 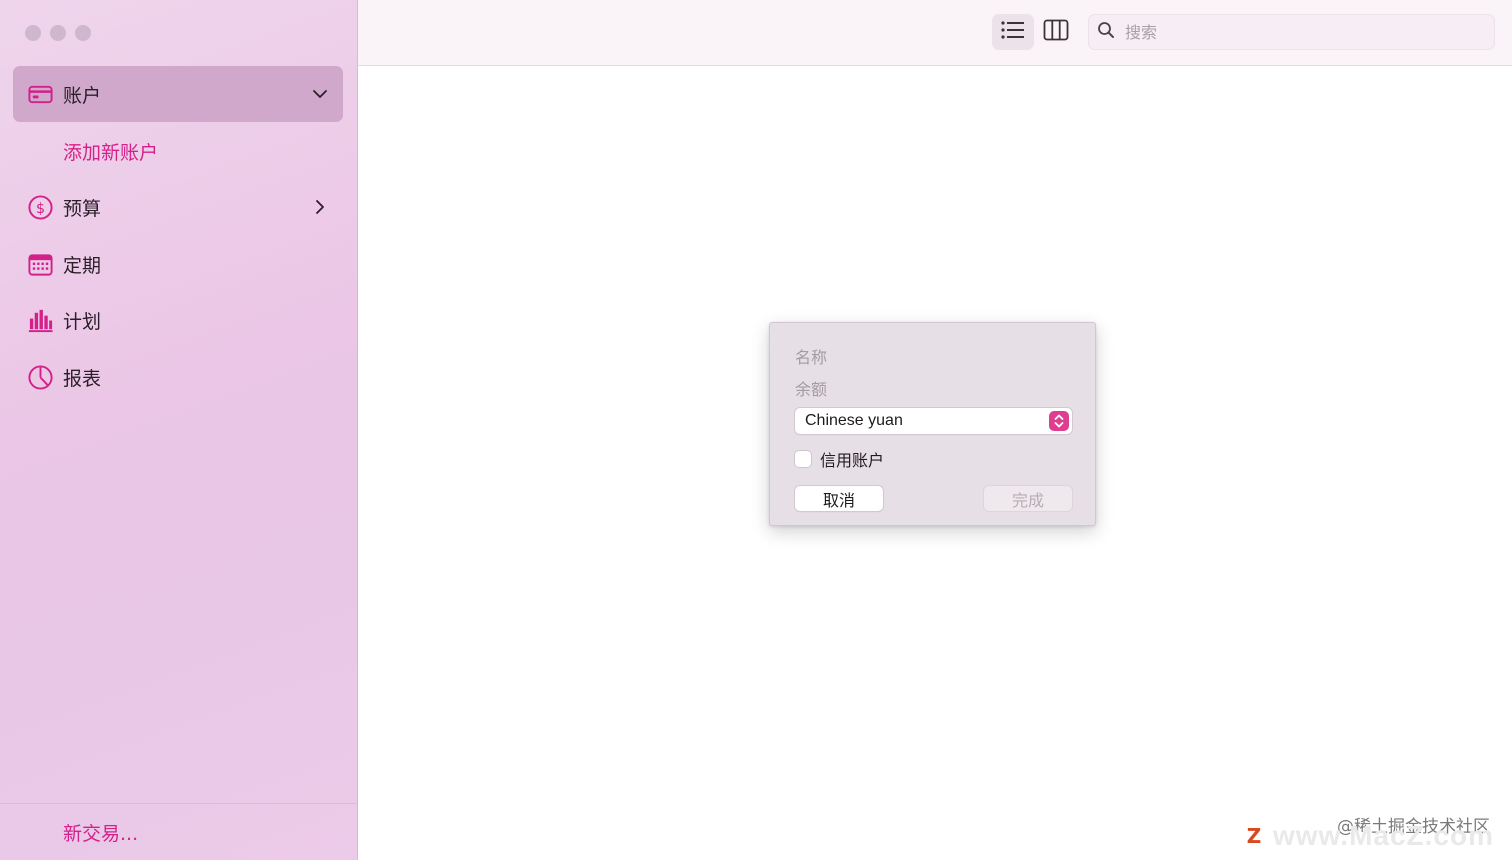 I want to click on balance-field: 余额, so click(x=811, y=388).